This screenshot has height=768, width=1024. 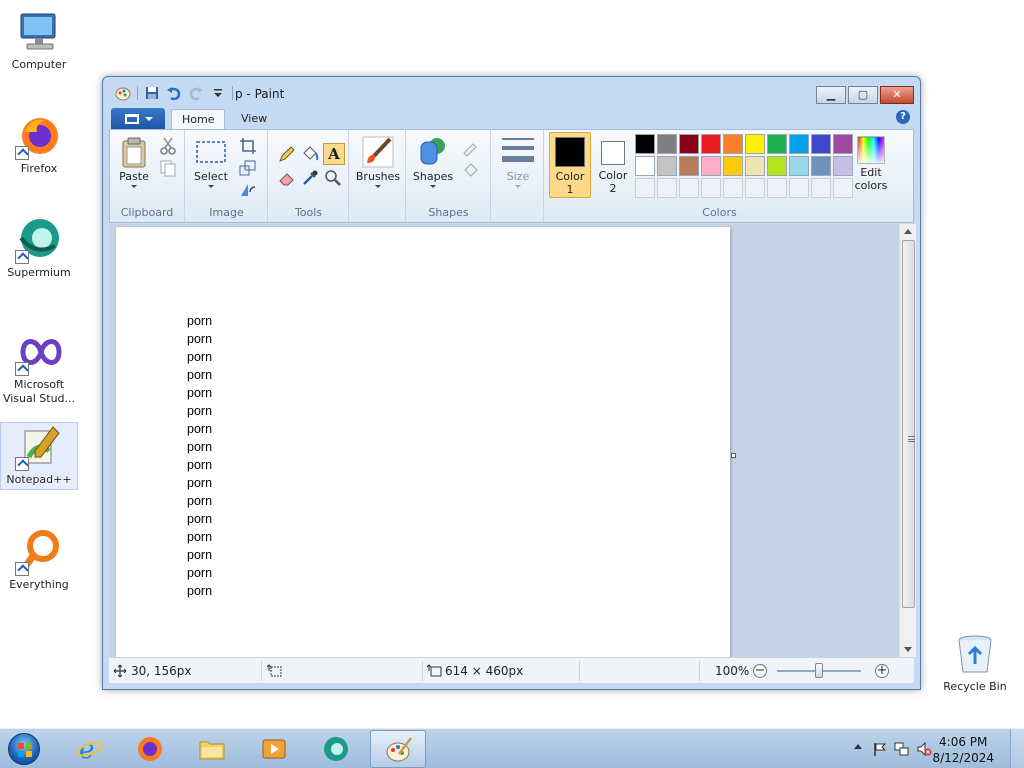 I want to click on scroll-up-icon, so click(x=908, y=231).